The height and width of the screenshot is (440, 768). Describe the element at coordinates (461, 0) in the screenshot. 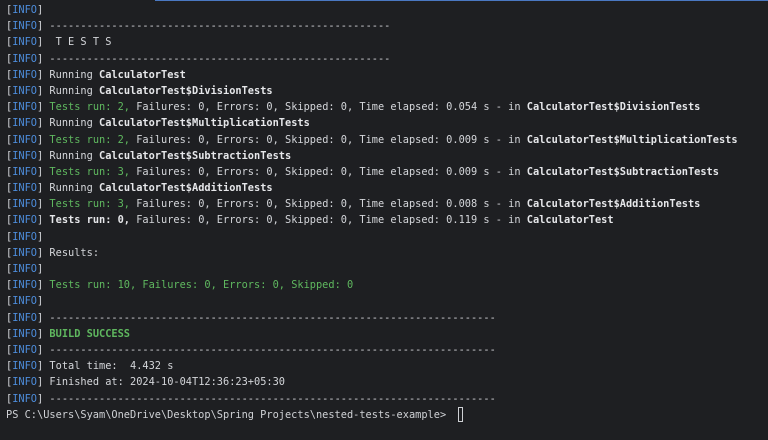

I see `top-border` at that location.